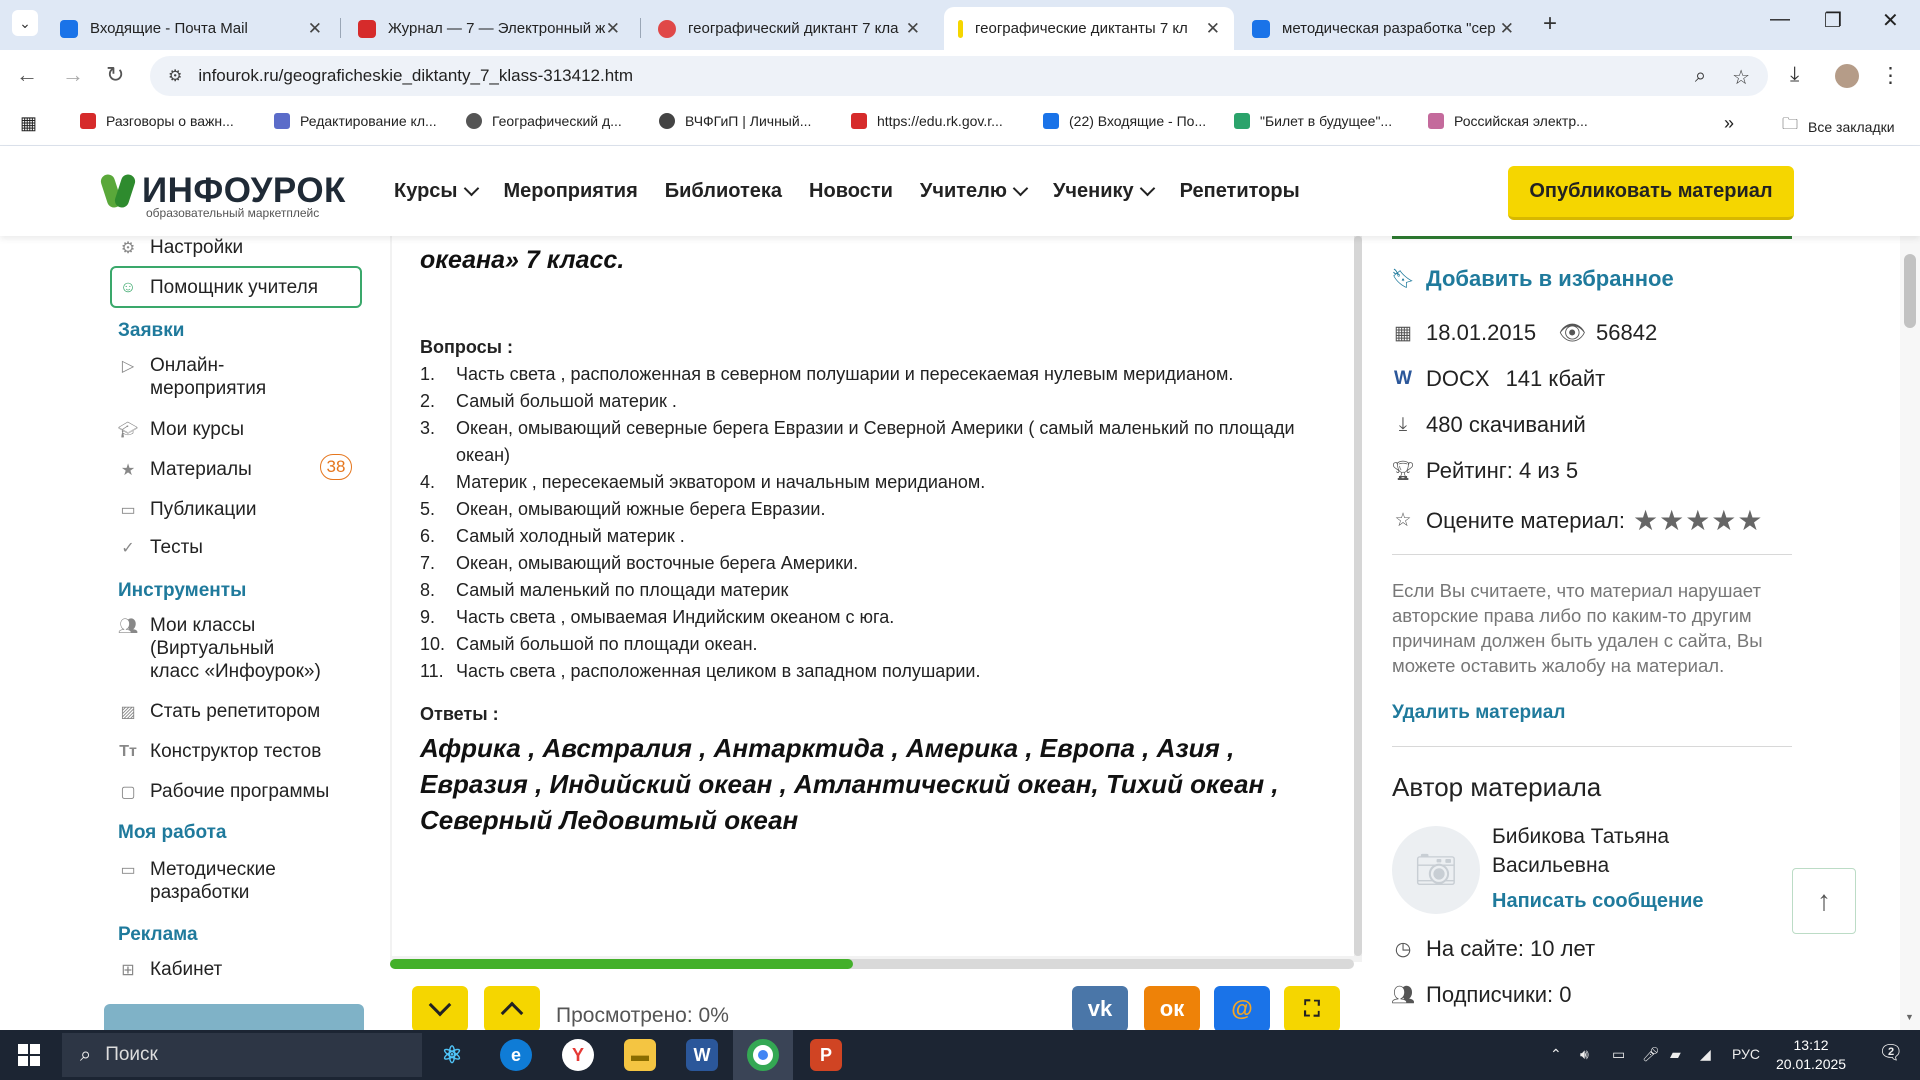 Image resolution: width=1920 pixels, height=1080 pixels. I want to click on menu-news: Новости, so click(851, 191).